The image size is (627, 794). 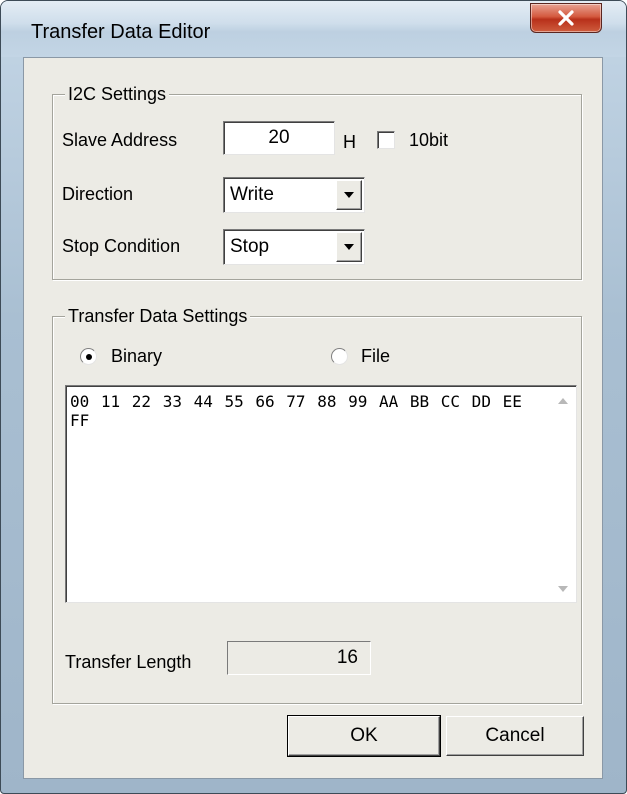 I want to click on transfer-length-value: 16, so click(x=299, y=658).